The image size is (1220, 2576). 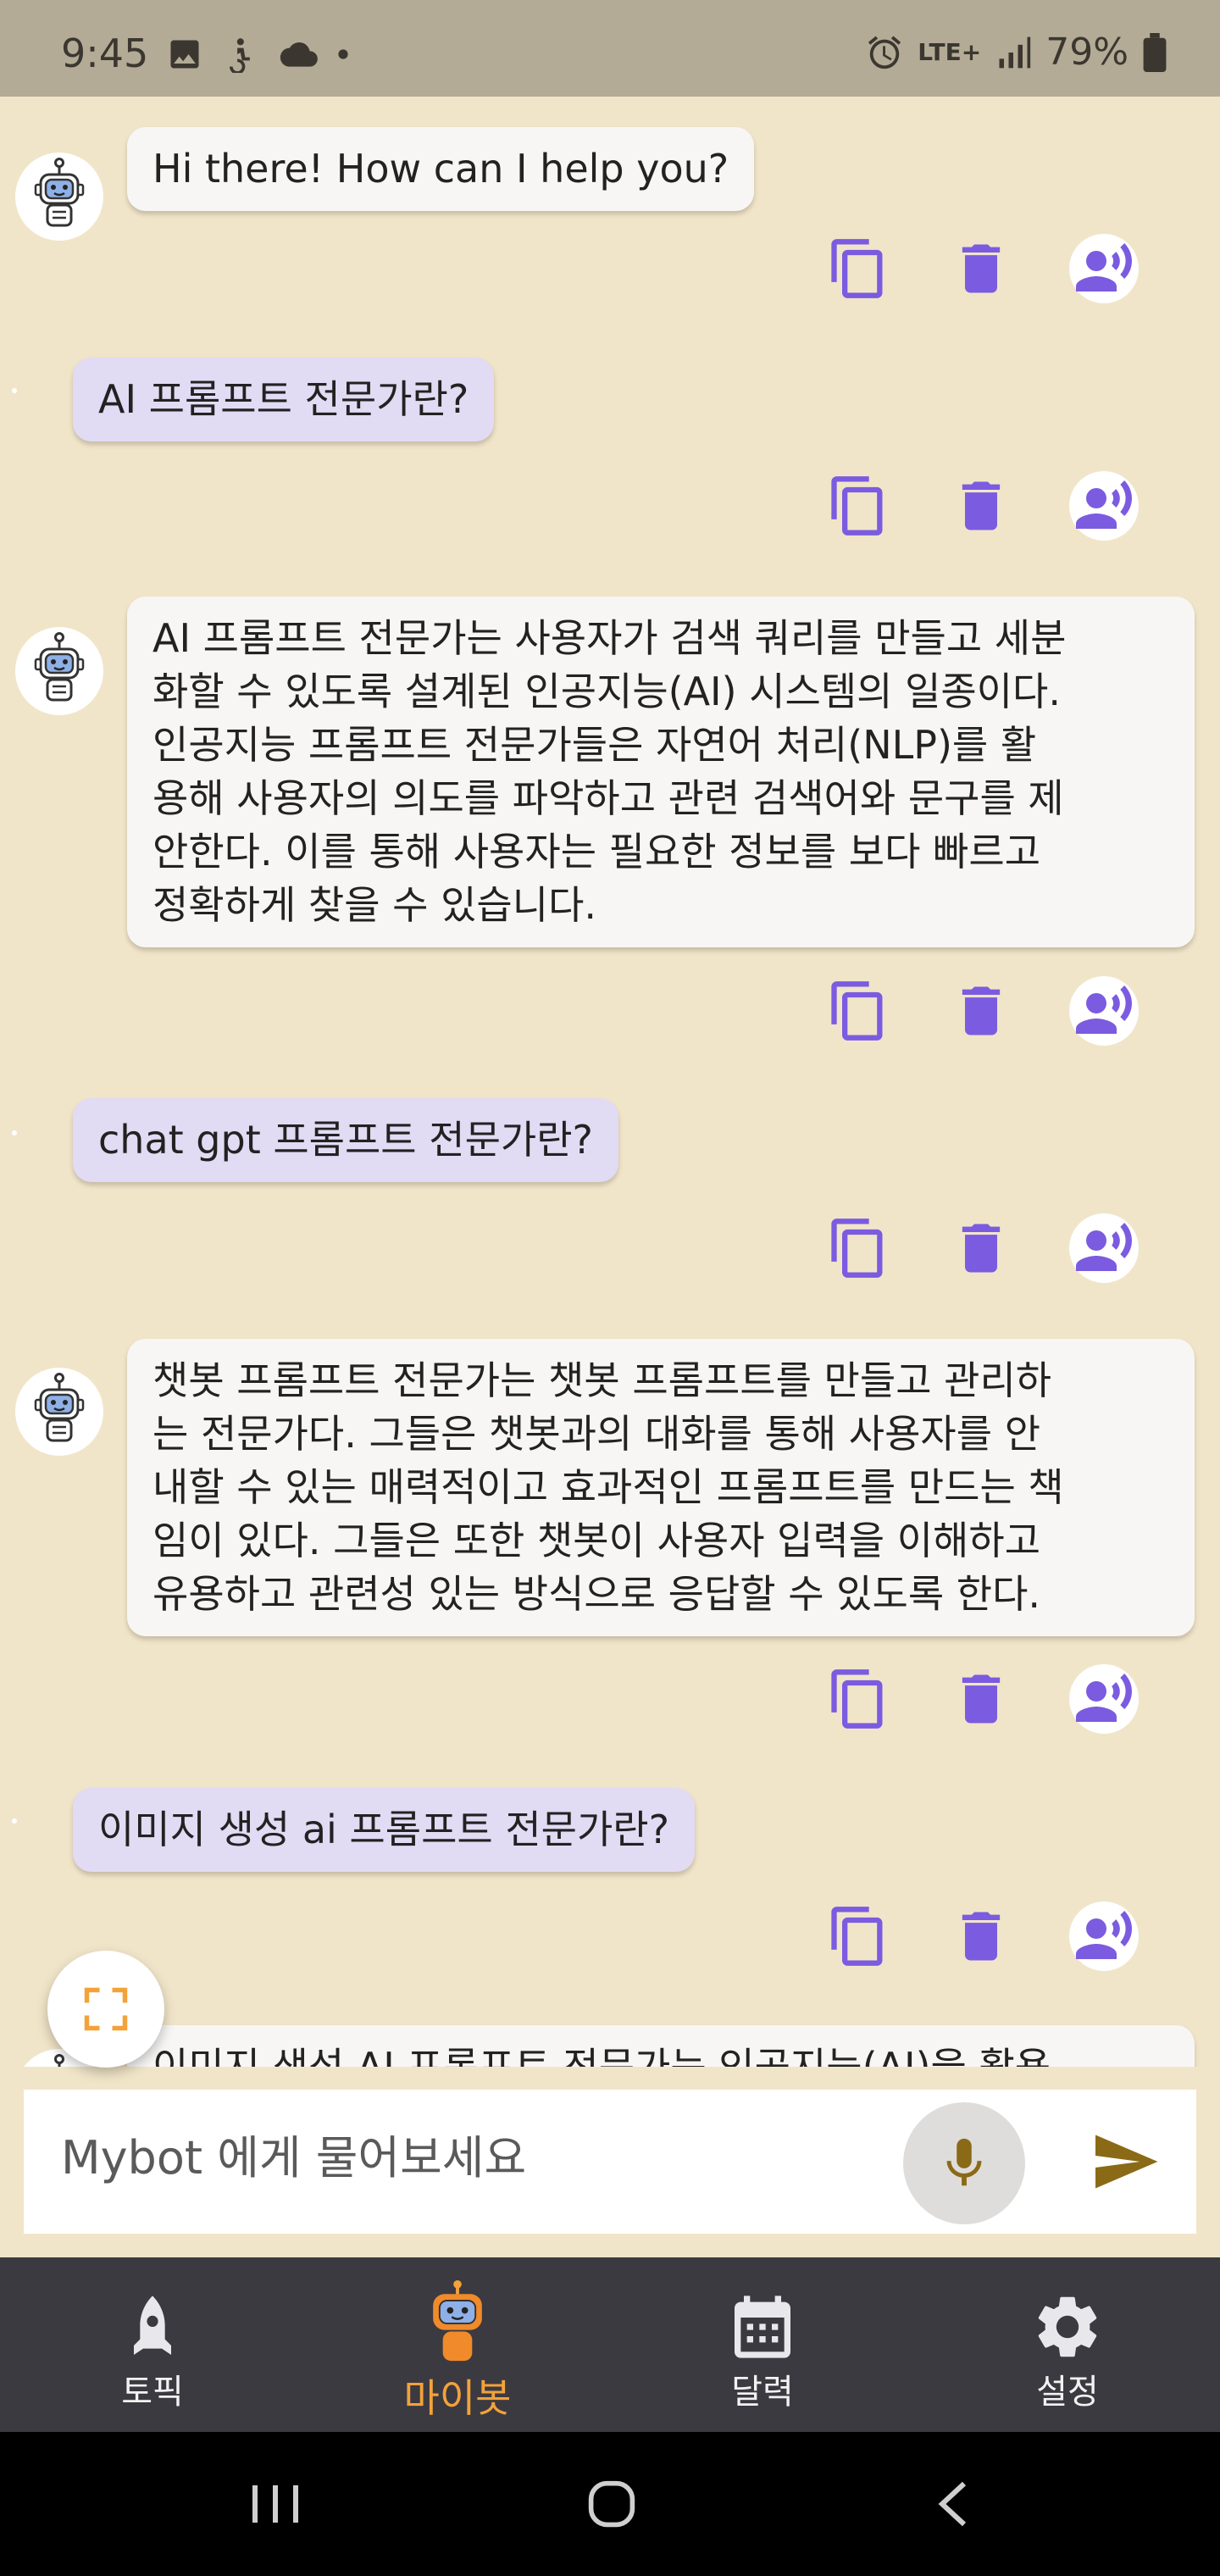 I want to click on send-button, so click(x=1125, y=2162).